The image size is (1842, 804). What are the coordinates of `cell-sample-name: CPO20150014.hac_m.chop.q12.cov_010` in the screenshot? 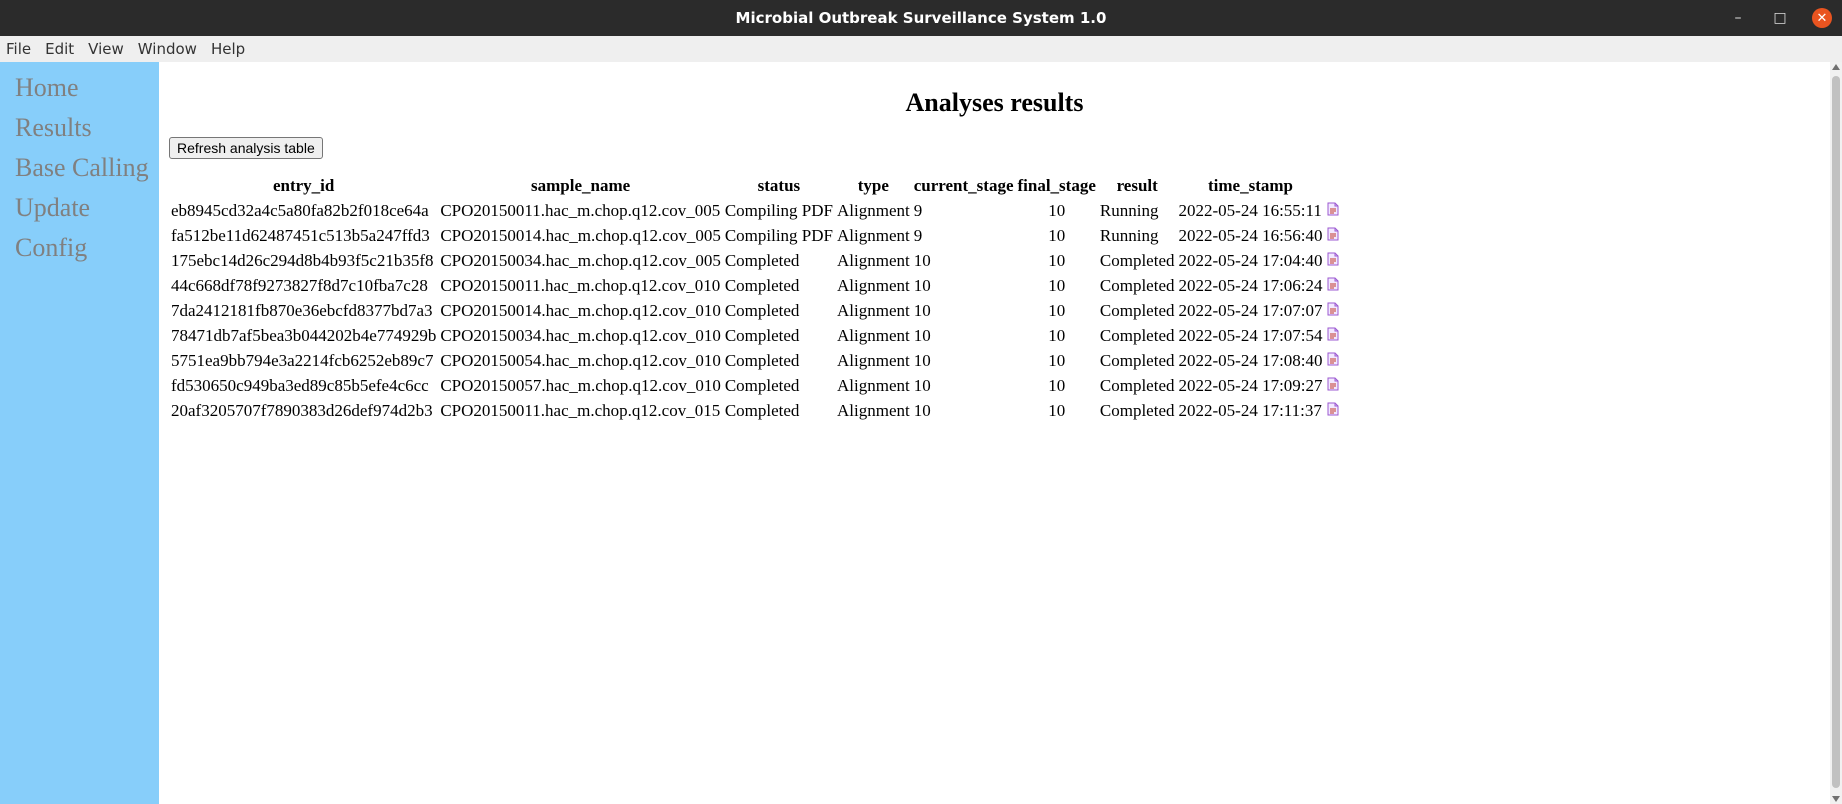 It's located at (580, 310).